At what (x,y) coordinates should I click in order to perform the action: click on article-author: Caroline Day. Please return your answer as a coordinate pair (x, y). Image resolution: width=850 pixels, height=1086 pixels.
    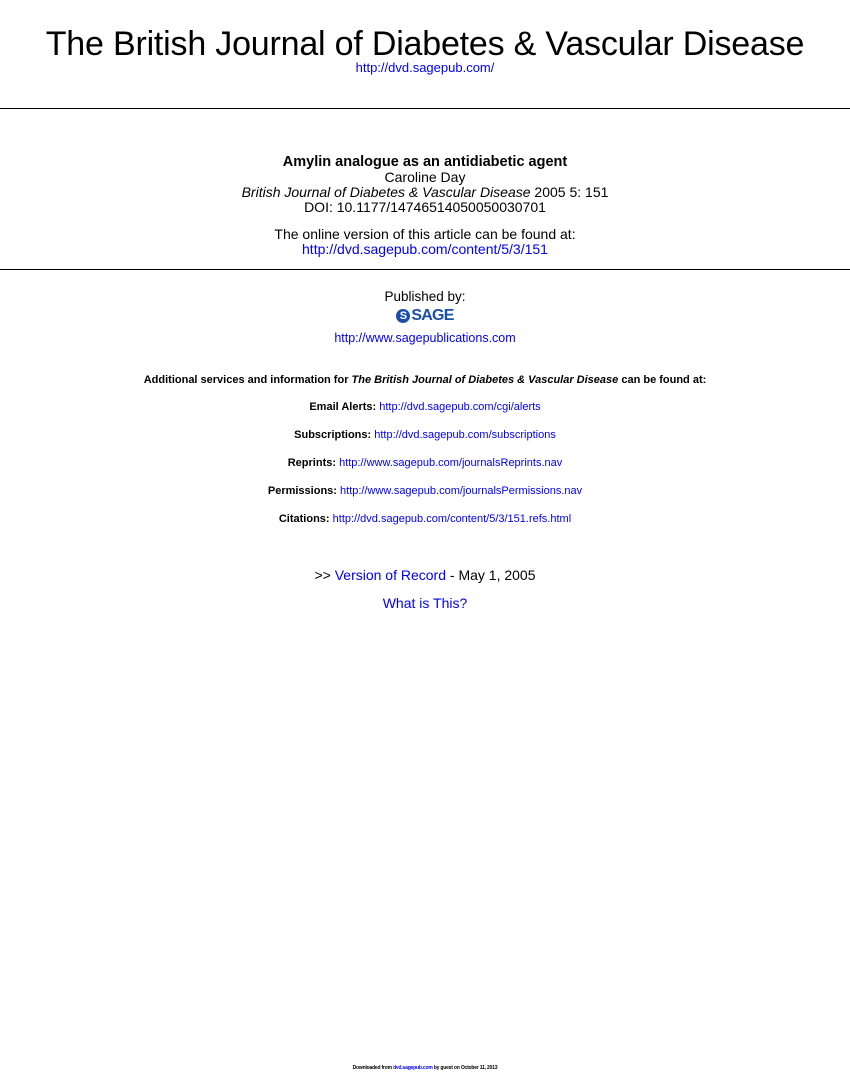
    Looking at the image, I should click on (425, 177).